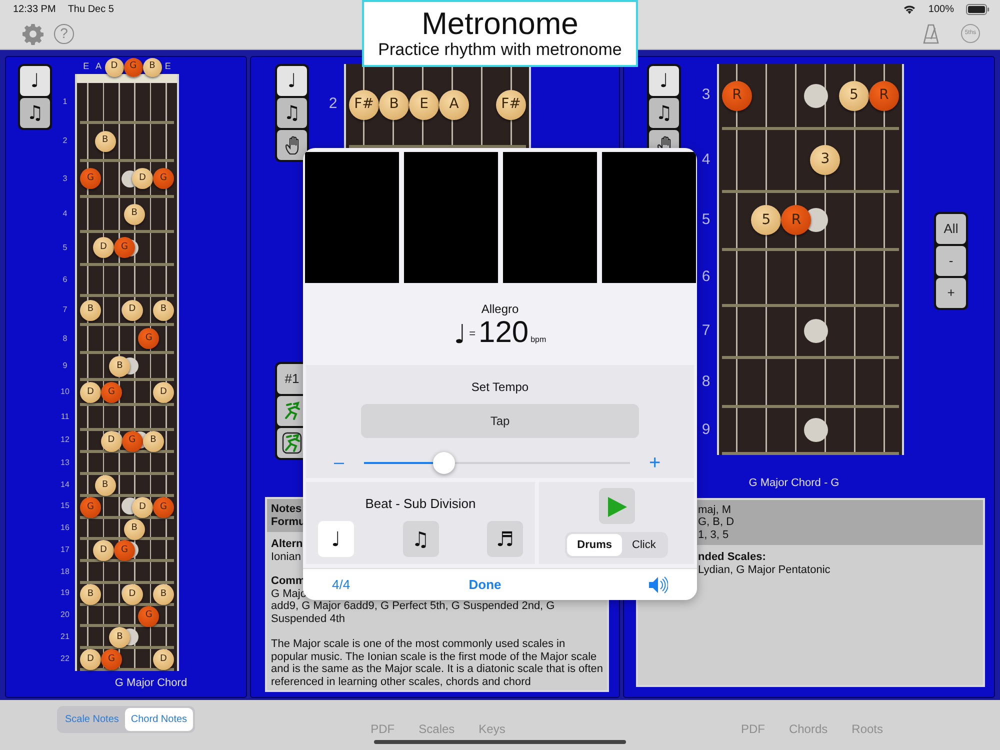 This screenshot has width=1000, height=750. What do you see at coordinates (65, 593) in the screenshot?
I see `fret-number: 19` at bounding box center [65, 593].